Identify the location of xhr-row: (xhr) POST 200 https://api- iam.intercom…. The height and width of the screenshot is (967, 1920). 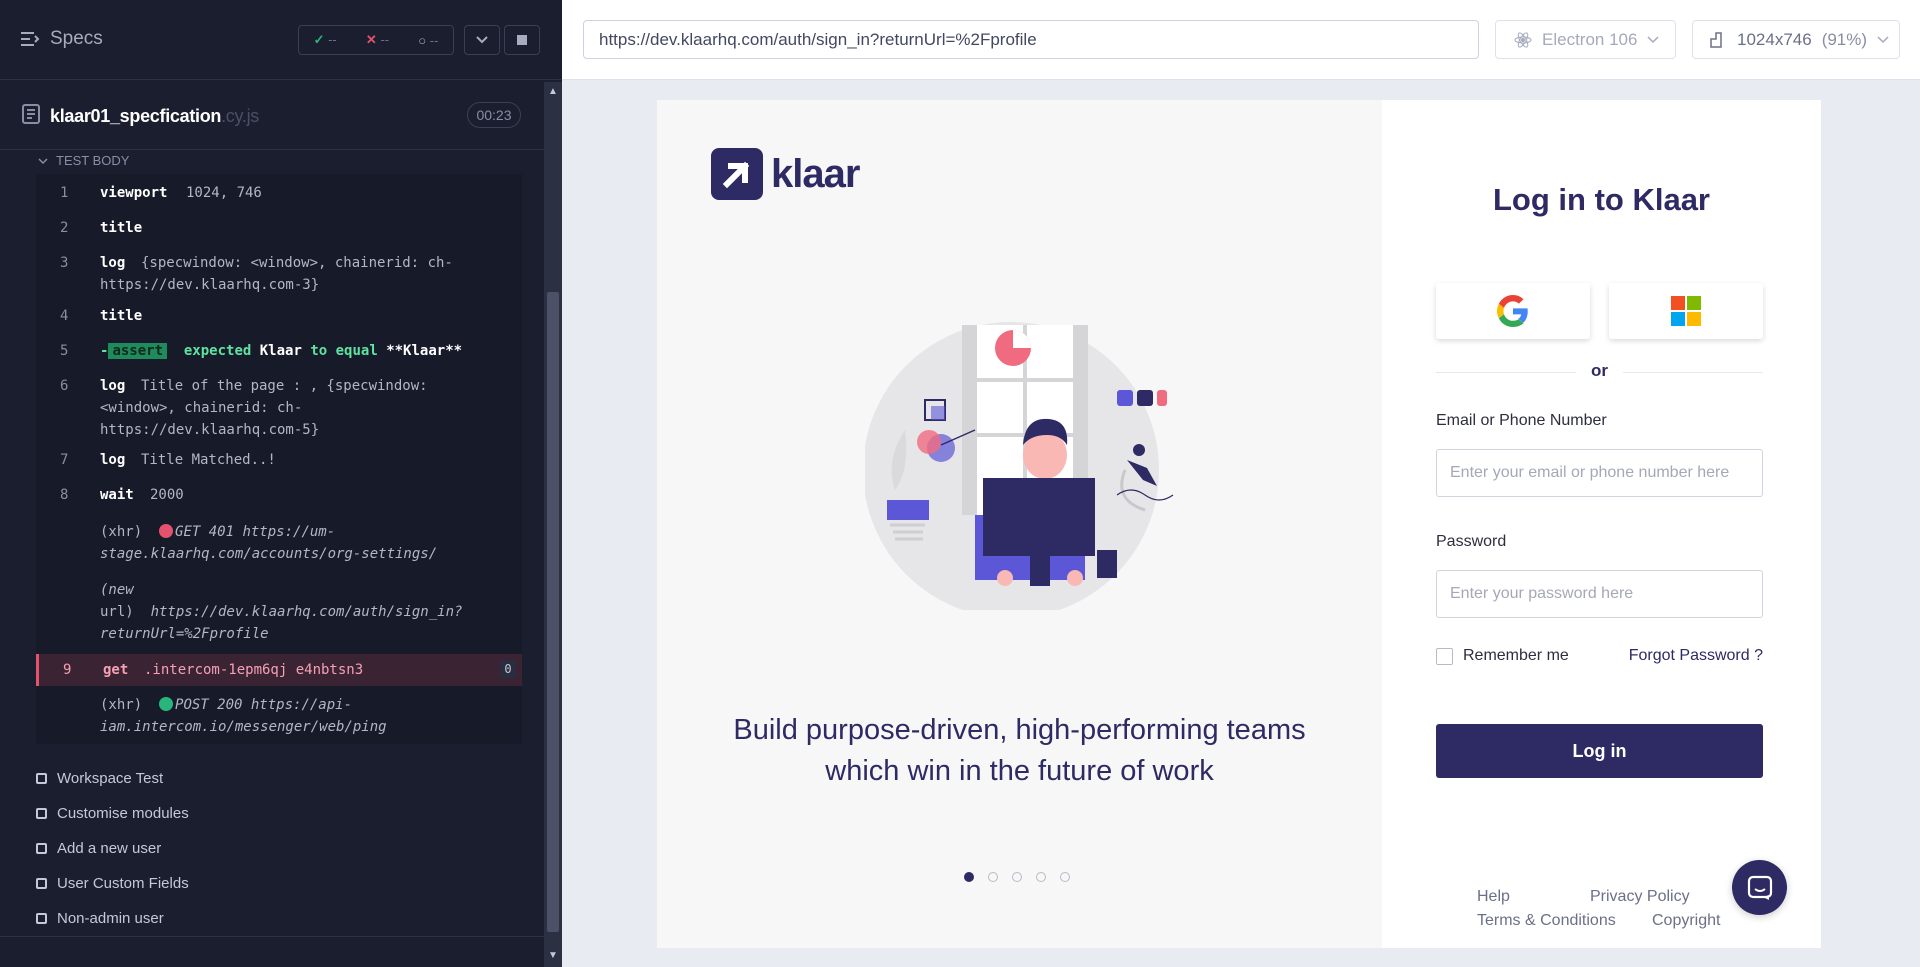
(279, 717).